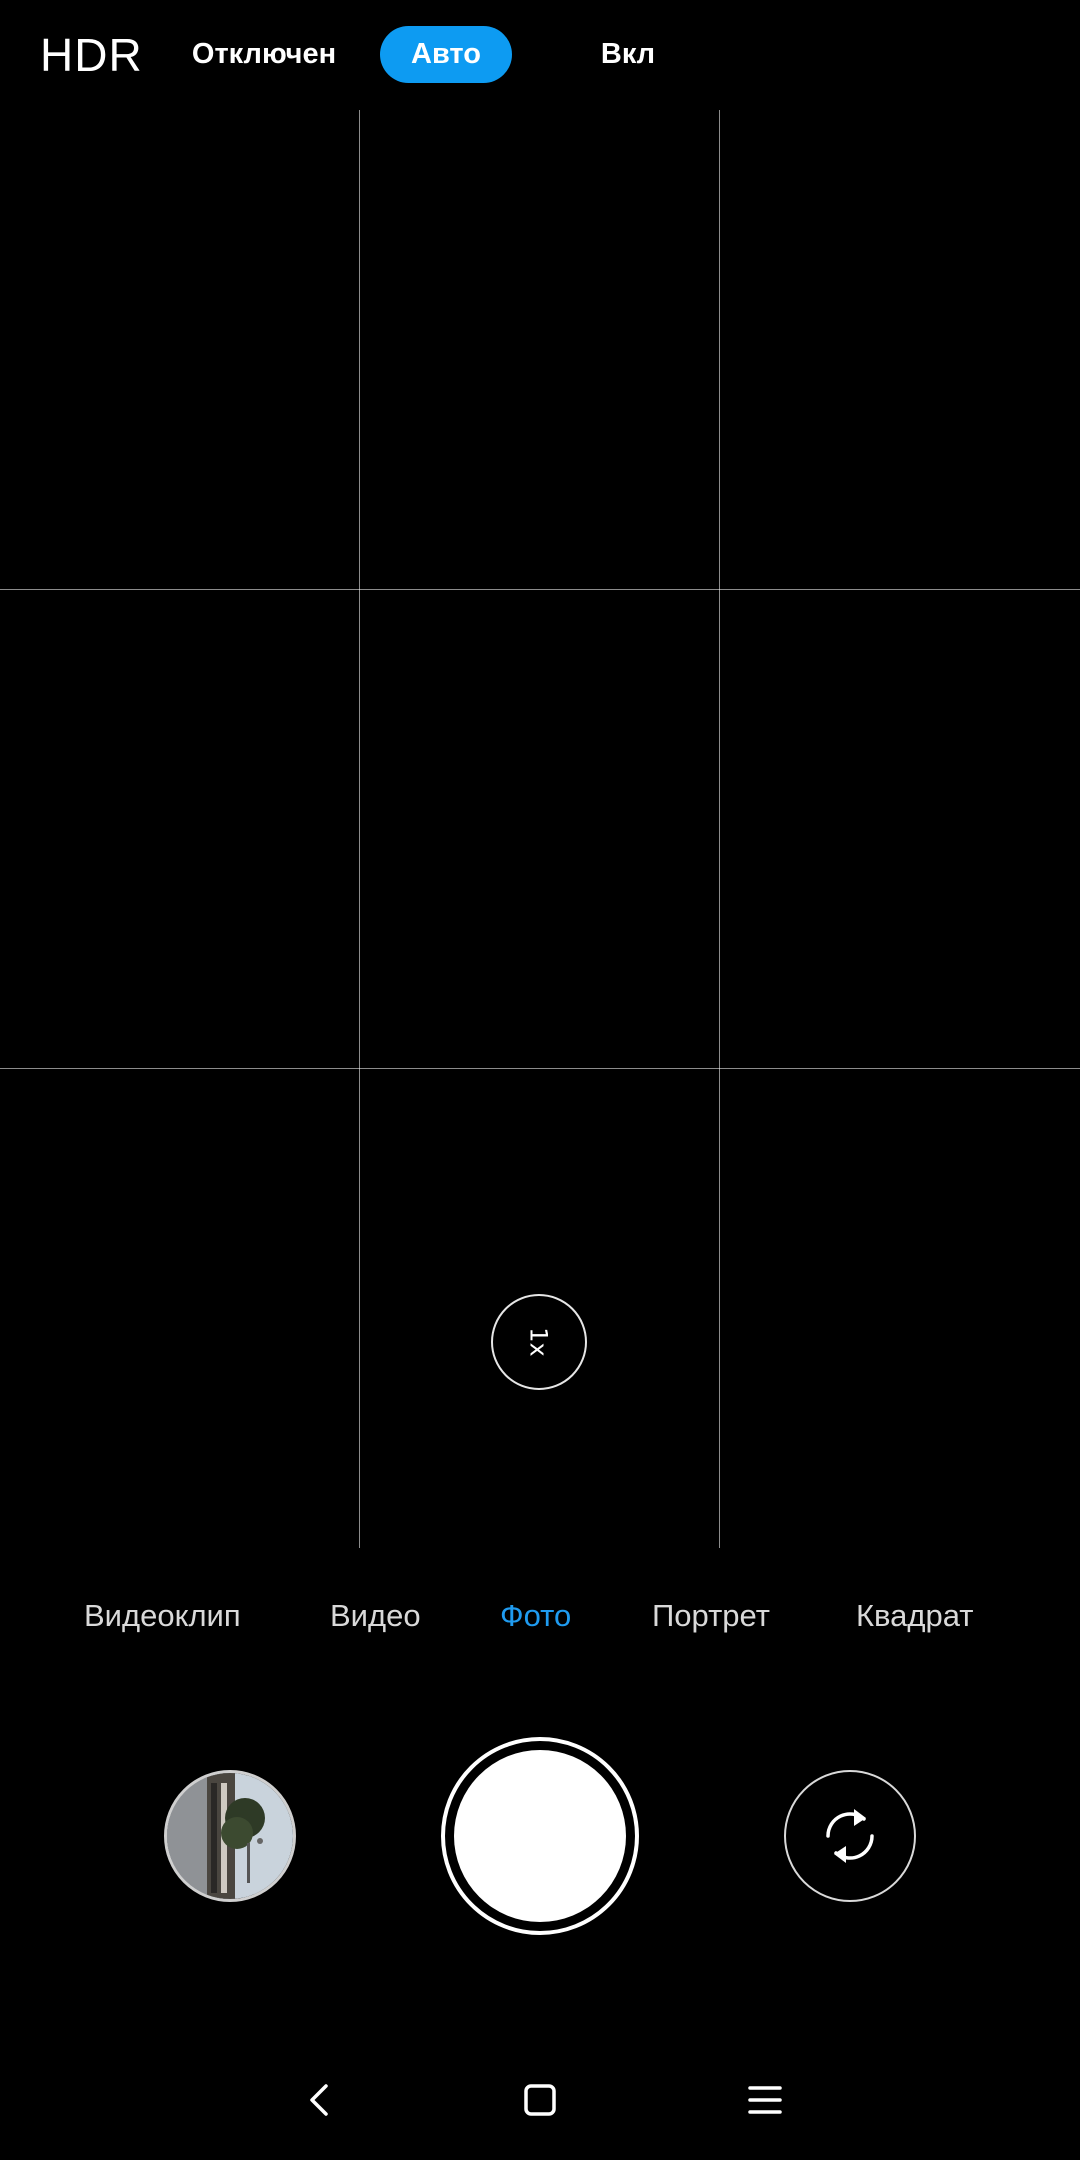 This screenshot has height=2160, width=1080. I want to click on menu-icon, so click(765, 2100).